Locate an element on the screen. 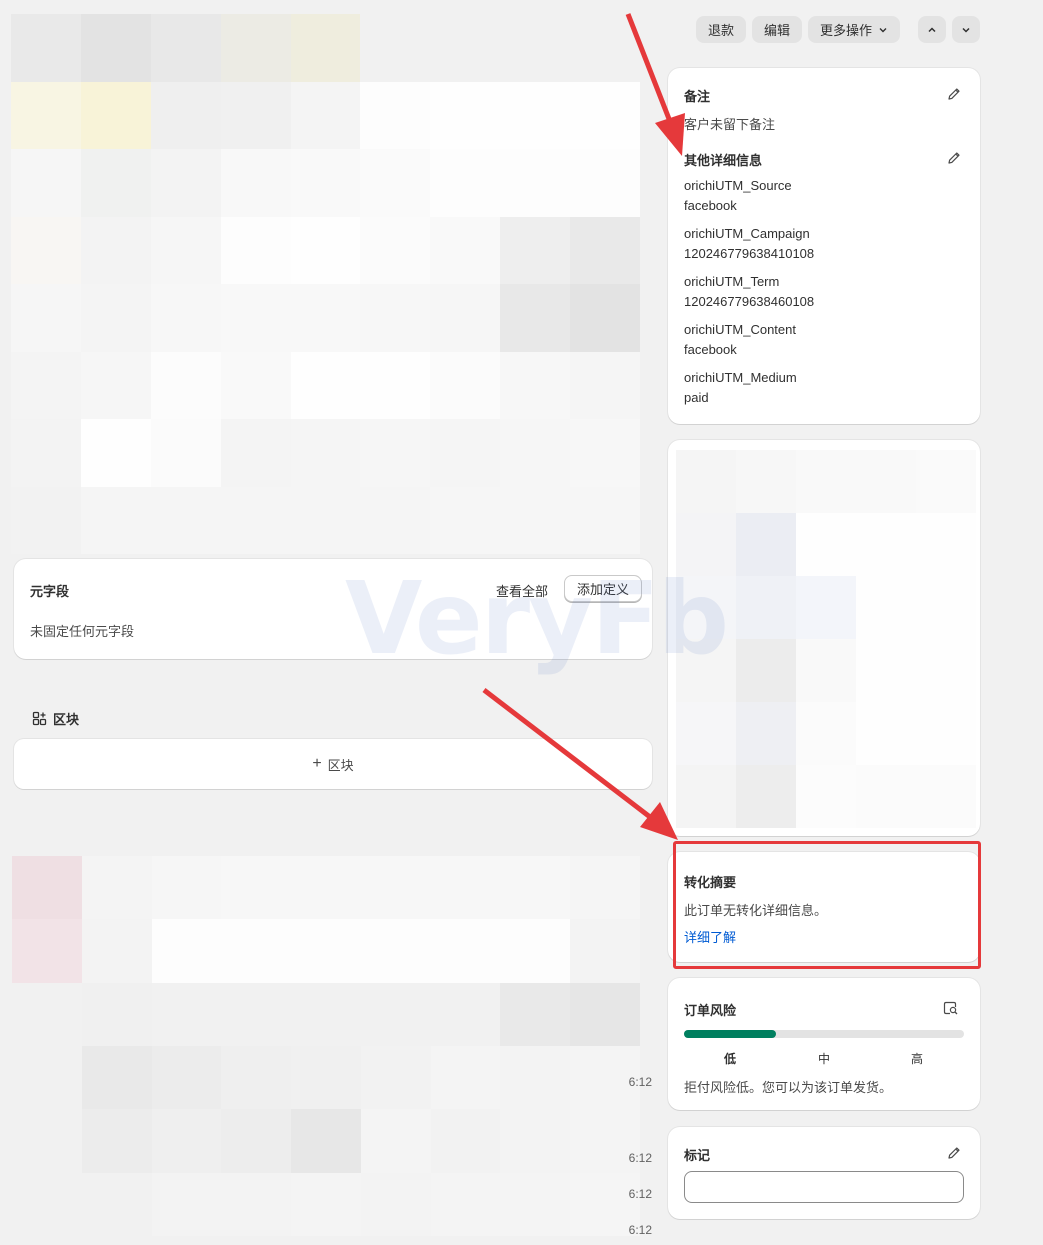  risk-label-high: 高 is located at coordinates (917, 1059).